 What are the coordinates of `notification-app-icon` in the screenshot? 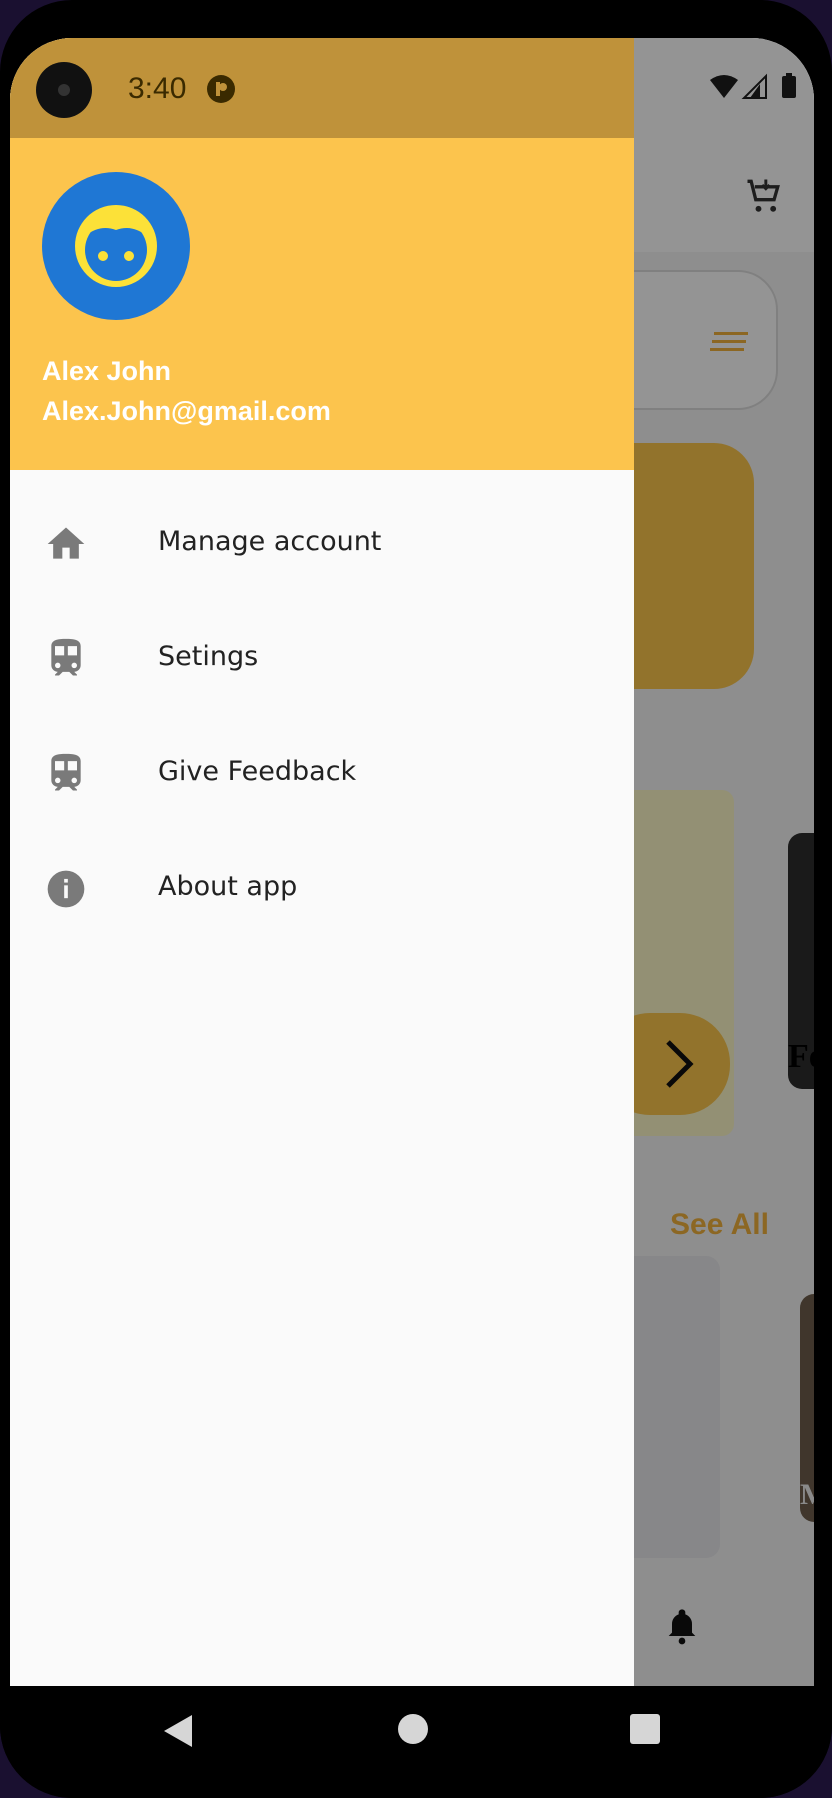 It's located at (221, 89).